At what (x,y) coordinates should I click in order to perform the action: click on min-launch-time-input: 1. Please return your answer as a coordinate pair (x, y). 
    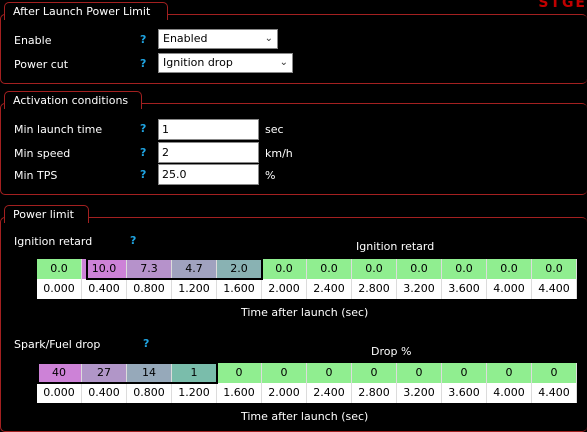
    Looking at the image, I should click on (208, 129).